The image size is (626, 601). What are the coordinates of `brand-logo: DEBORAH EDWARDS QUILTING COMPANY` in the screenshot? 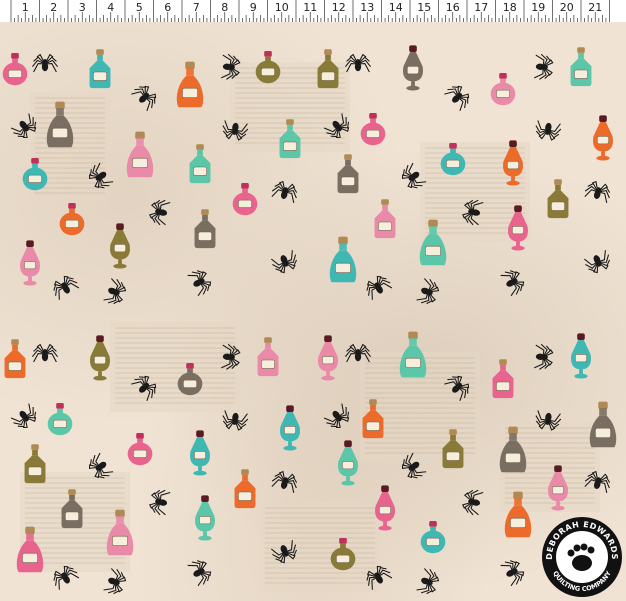 It's located at (582, 557).